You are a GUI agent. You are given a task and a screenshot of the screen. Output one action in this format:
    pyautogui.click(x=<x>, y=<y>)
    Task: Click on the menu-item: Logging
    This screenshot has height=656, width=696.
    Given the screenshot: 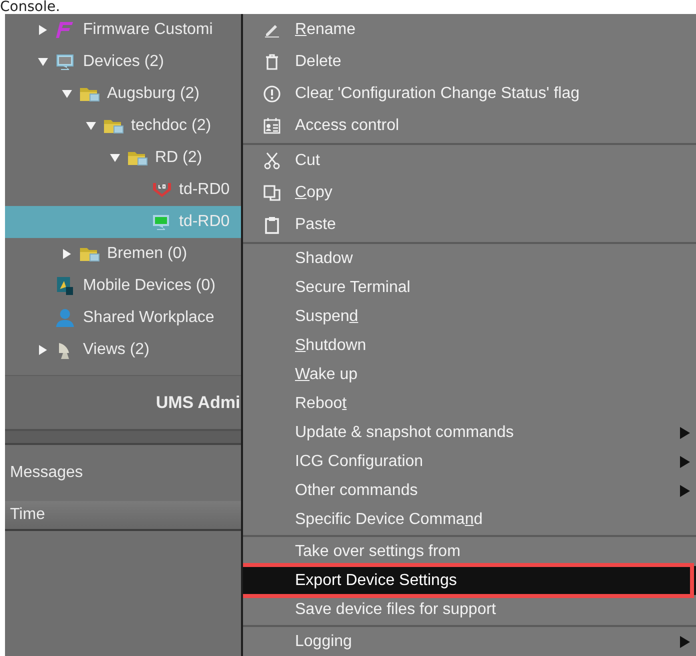 What is the action you would take?
    pyautogui.click(x=469, y=641)
    